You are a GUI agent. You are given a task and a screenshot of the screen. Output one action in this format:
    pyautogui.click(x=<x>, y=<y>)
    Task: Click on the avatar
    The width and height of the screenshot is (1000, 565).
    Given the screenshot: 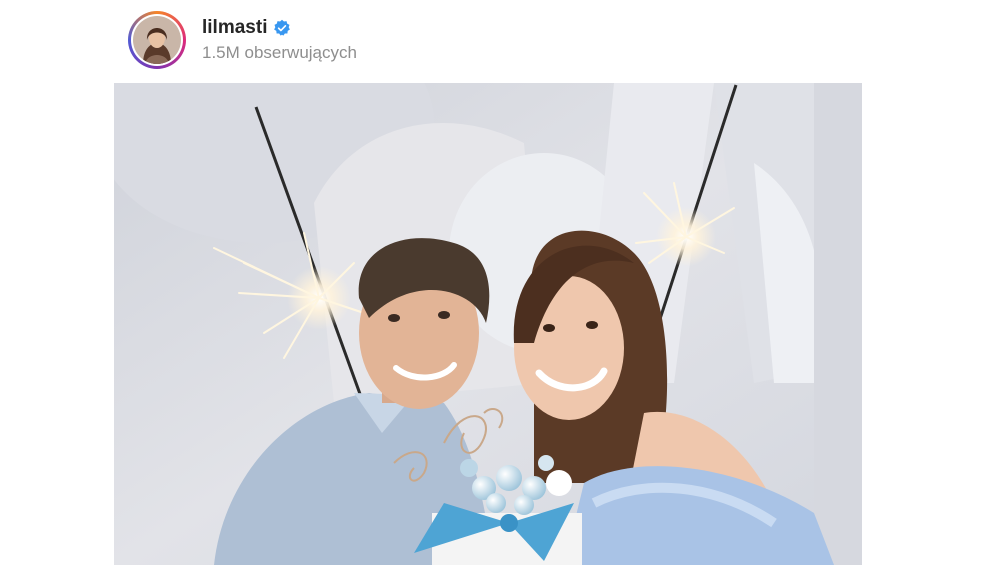 What is the action you would take?
    pyautogui.click(x=157, y=40)
    